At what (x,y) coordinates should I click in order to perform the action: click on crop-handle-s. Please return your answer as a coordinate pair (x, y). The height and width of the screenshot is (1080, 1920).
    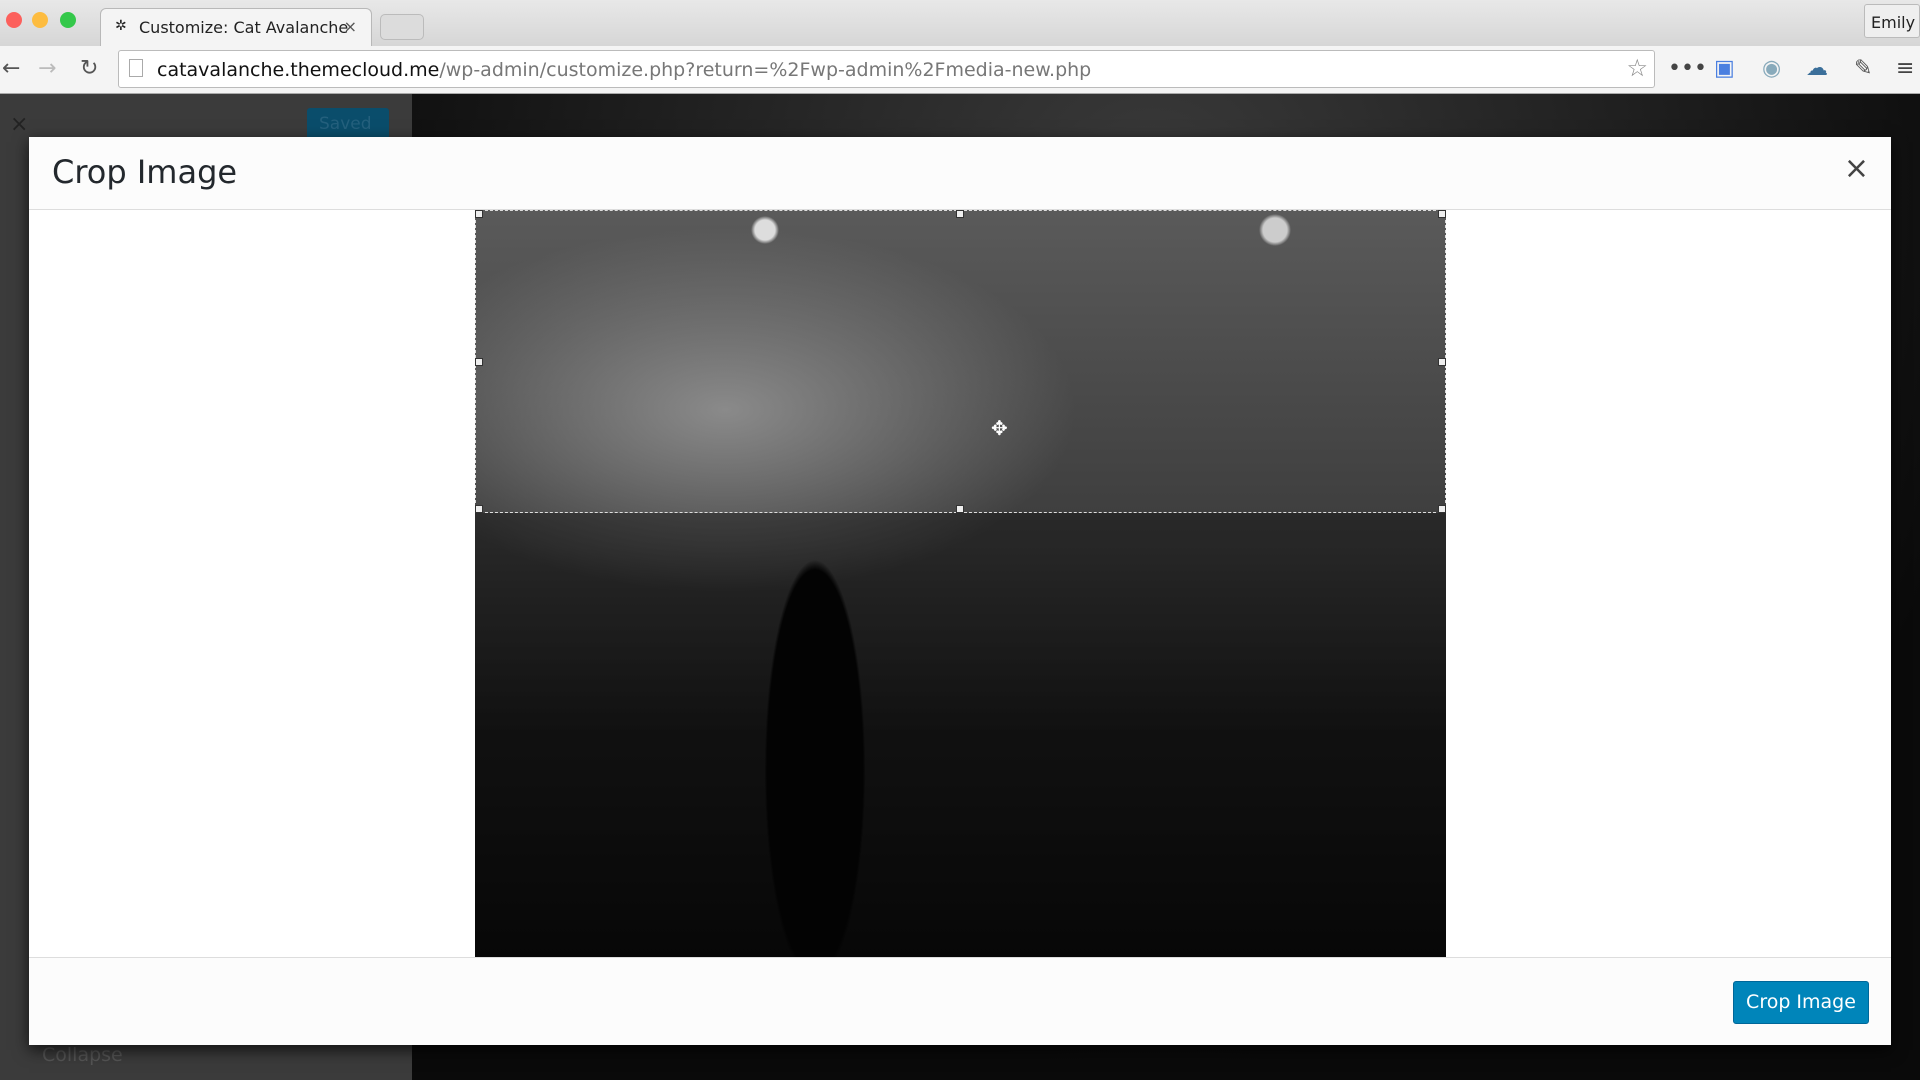
    Looking at the image, I should click on (960, 509).